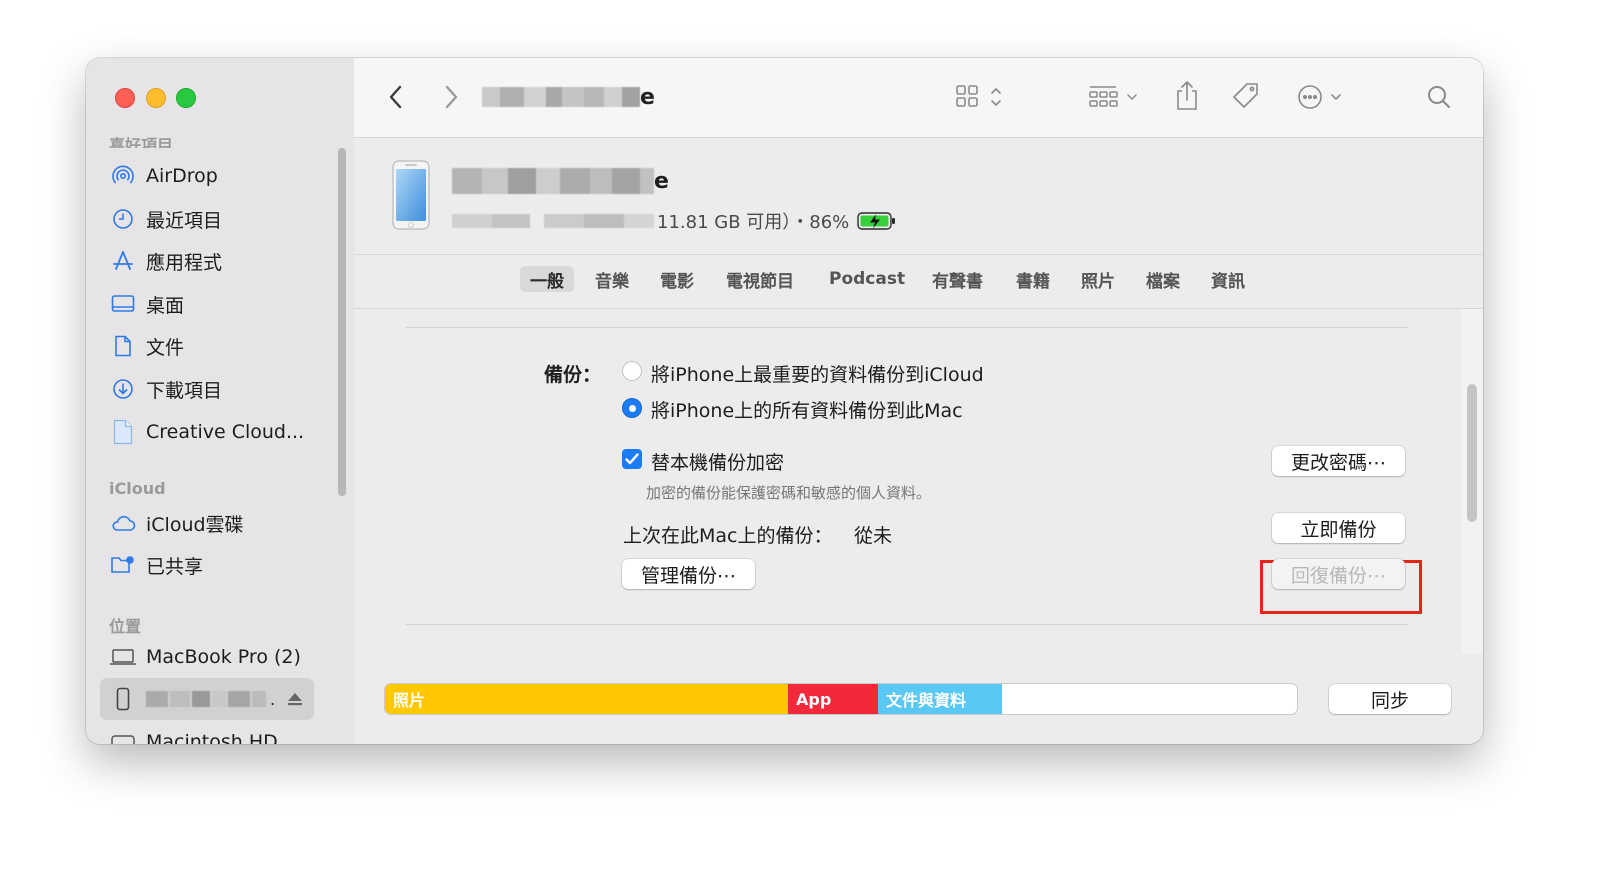 The height and width of the screenshot is (874, 1600). Describe the element at coordinates (1033, 279) in the screenshot. I see `tab-books: 書籍` at that location.